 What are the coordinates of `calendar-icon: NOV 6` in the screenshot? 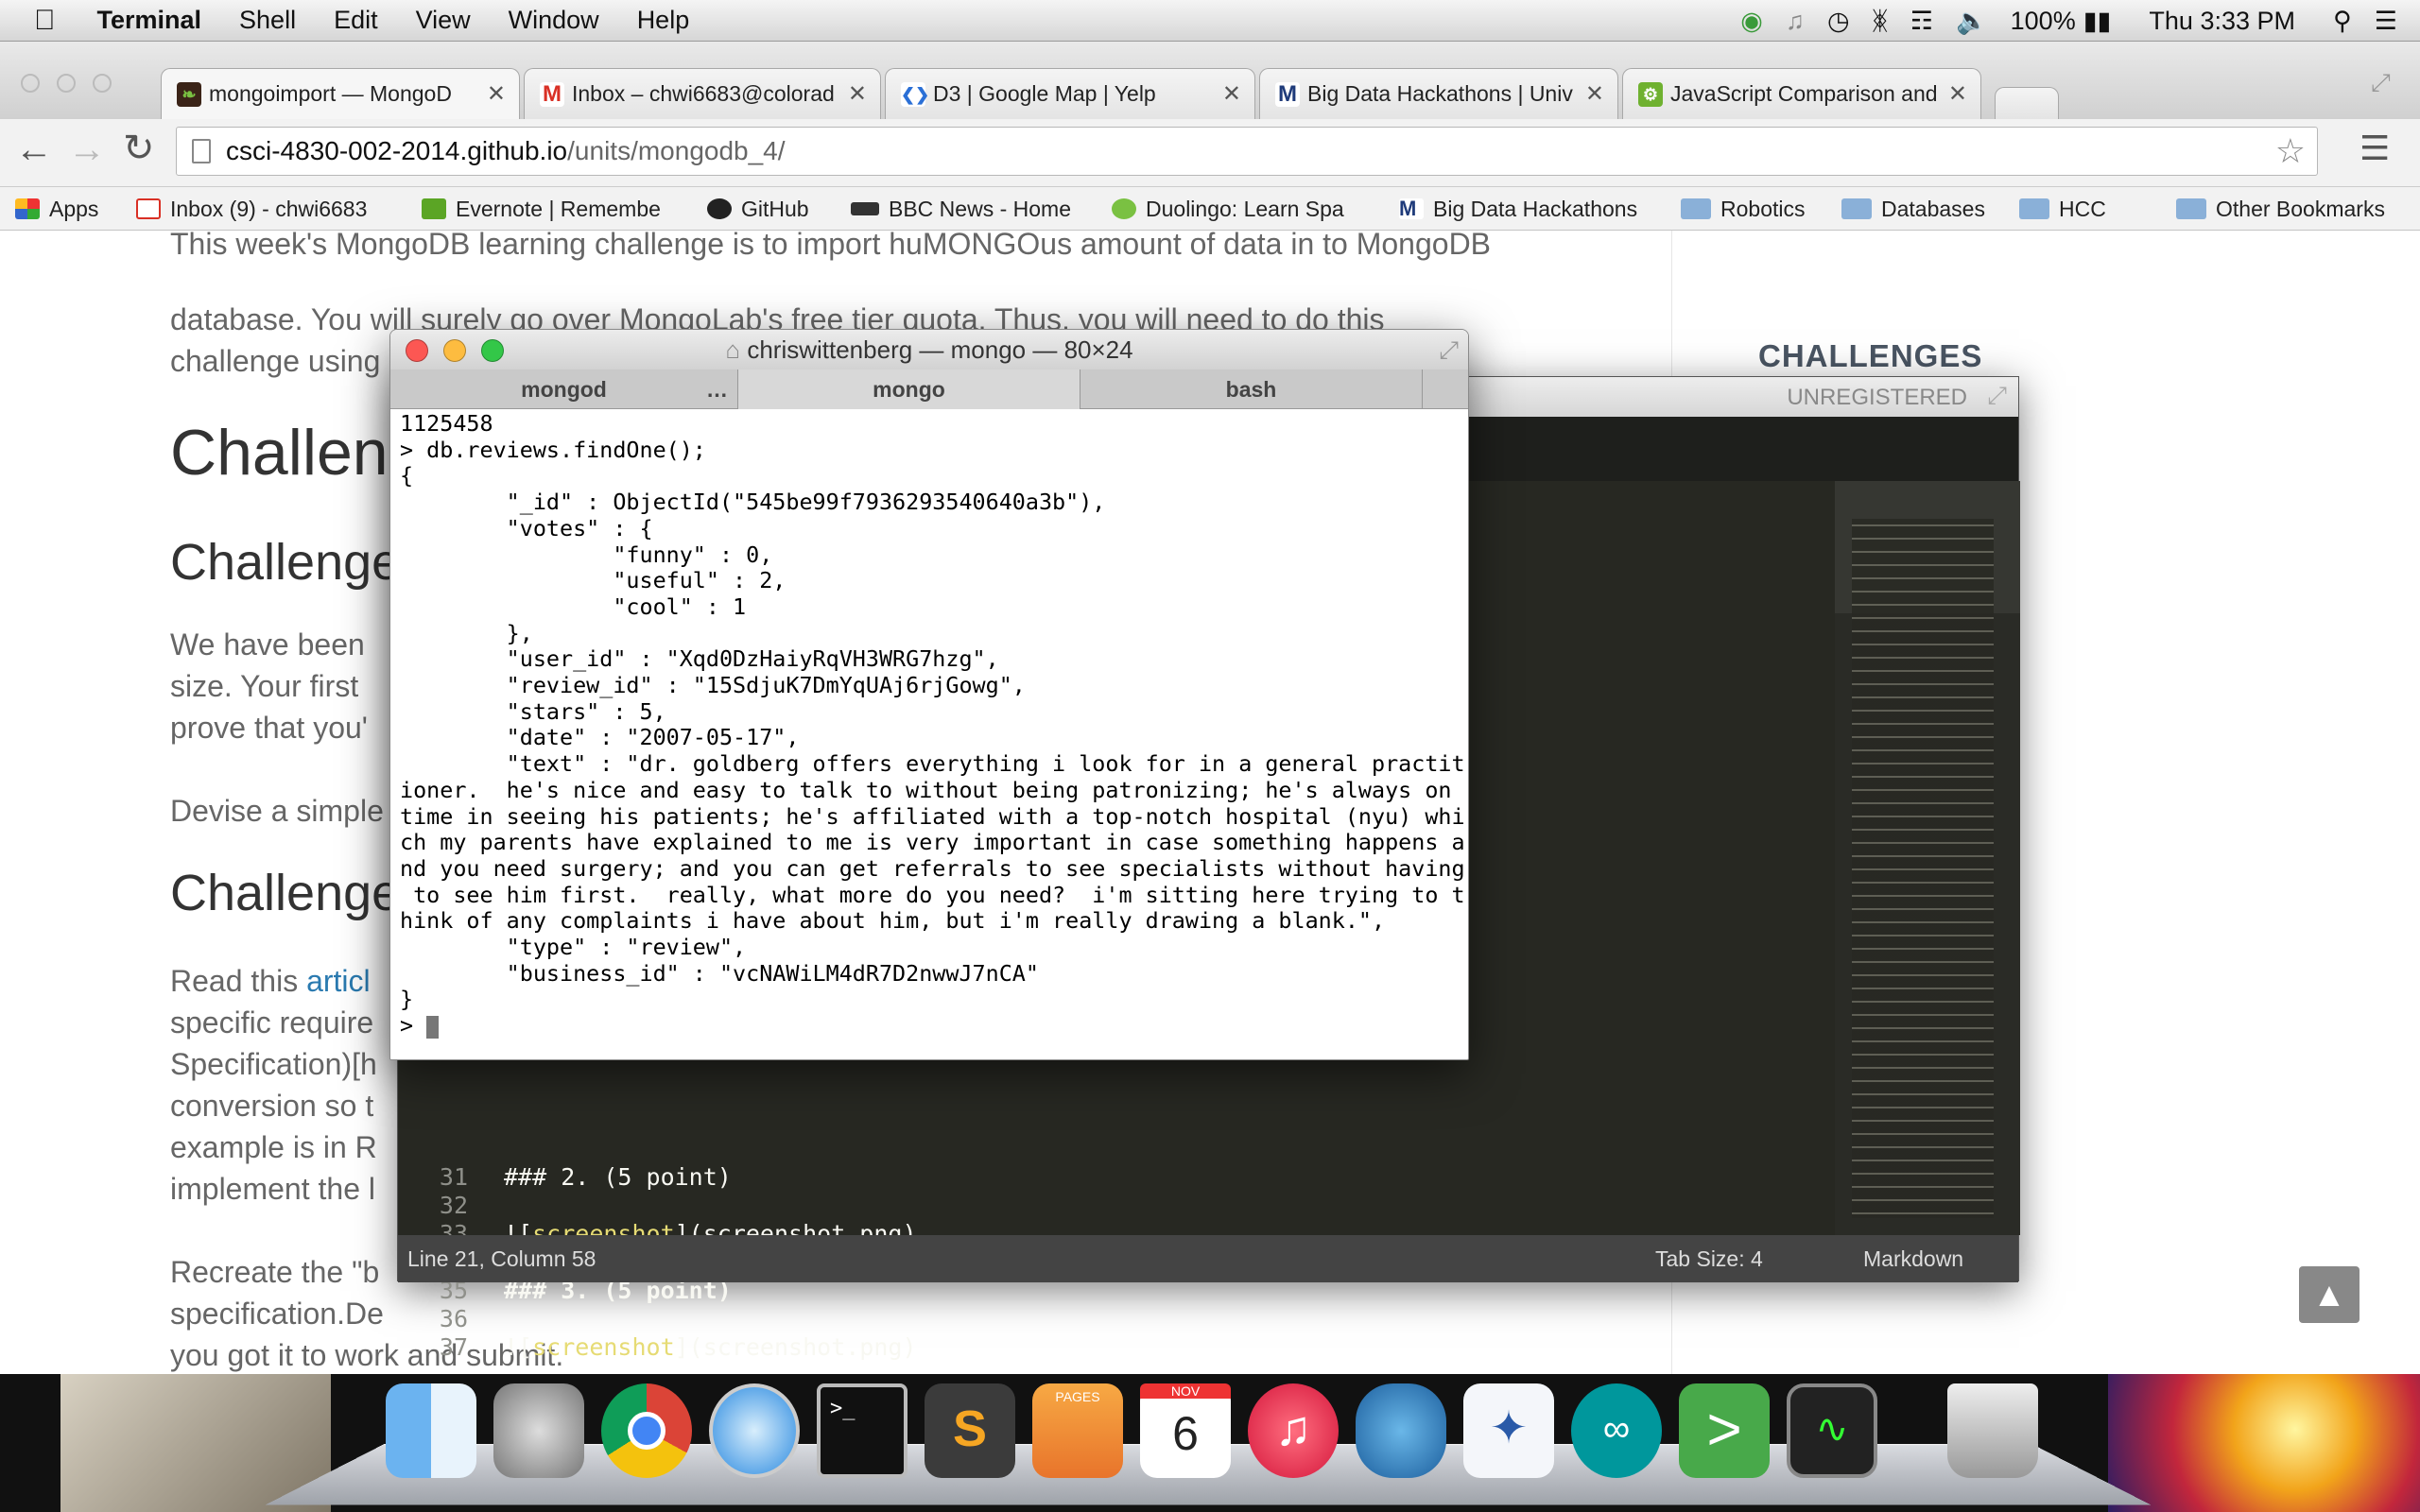 It's located at (1185, 1430).